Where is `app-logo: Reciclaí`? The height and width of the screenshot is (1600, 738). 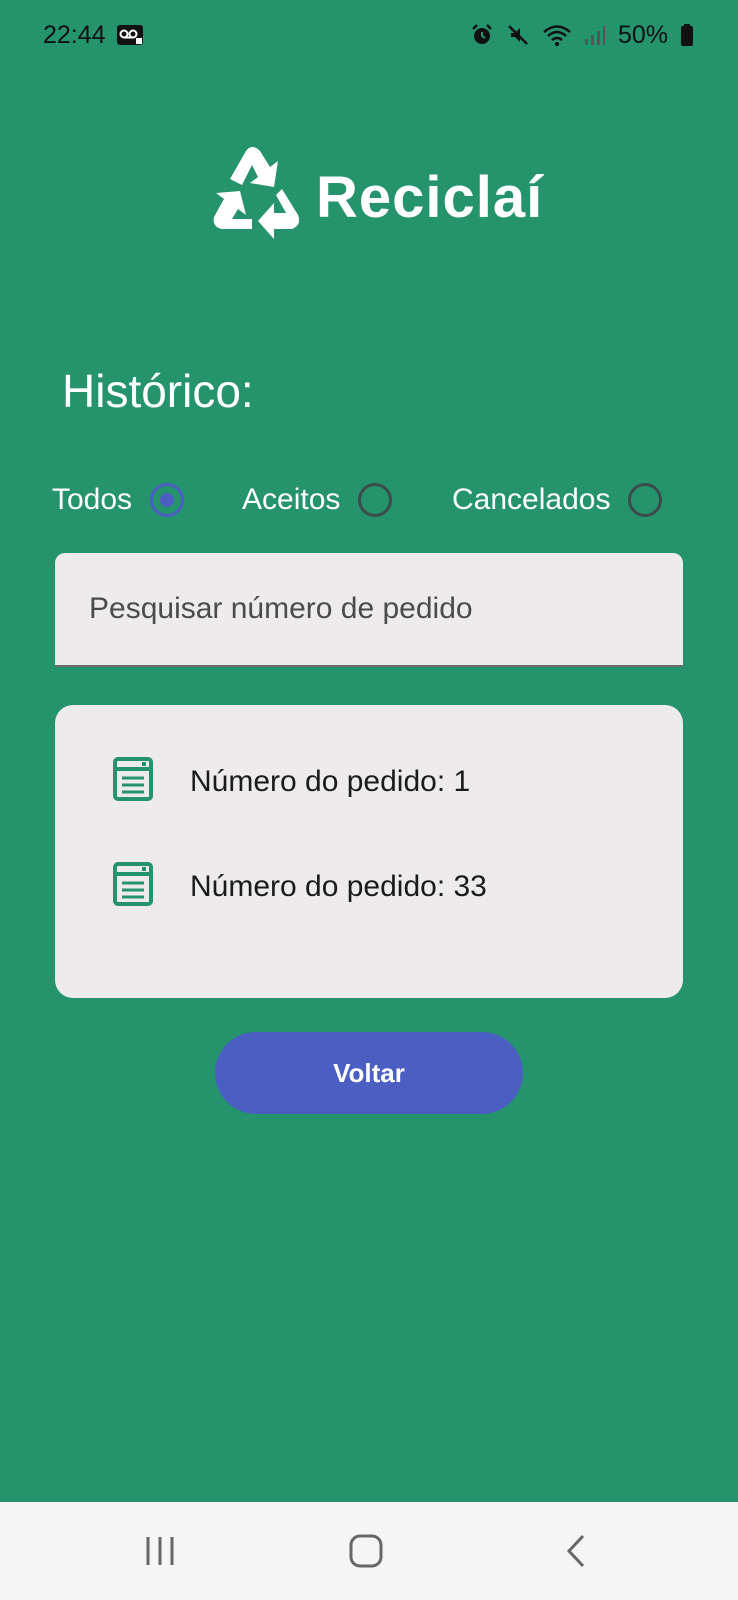
app-logo: Reciclaí is located at coordinates (371, 197).